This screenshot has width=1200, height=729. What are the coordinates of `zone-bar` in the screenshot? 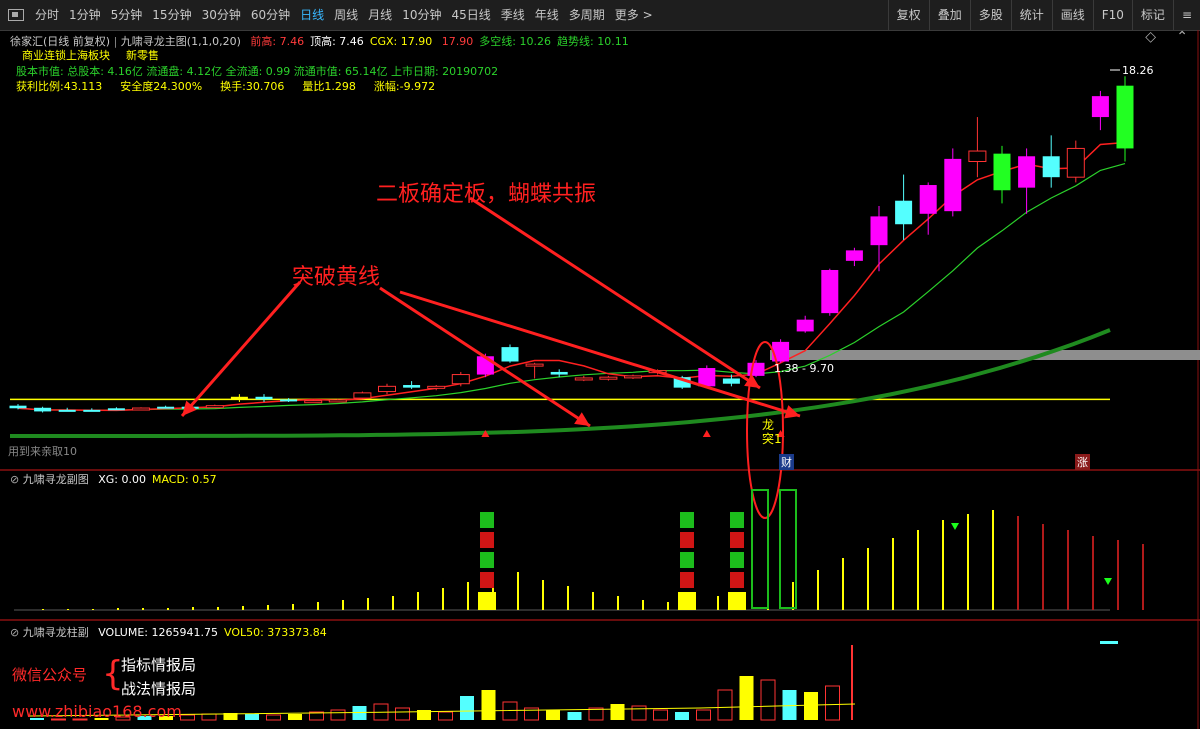 It's located at (985, 355).